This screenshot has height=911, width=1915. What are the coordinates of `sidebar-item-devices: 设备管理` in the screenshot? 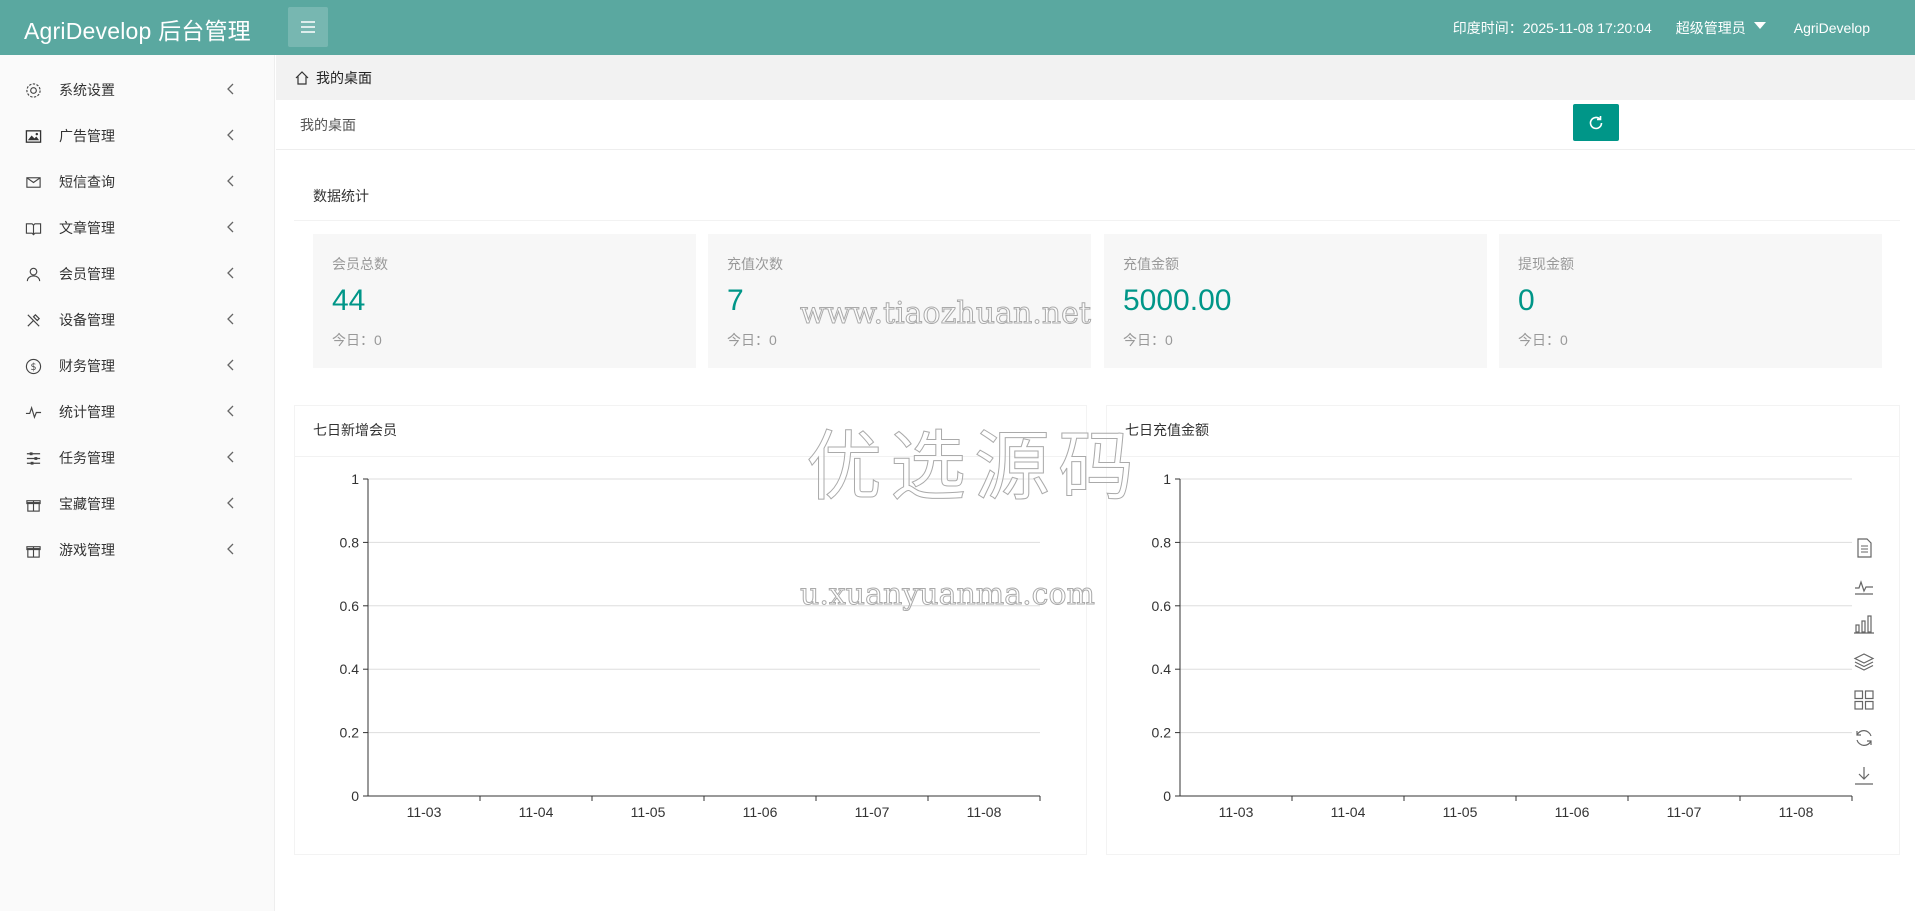 It's located at (137, 320).